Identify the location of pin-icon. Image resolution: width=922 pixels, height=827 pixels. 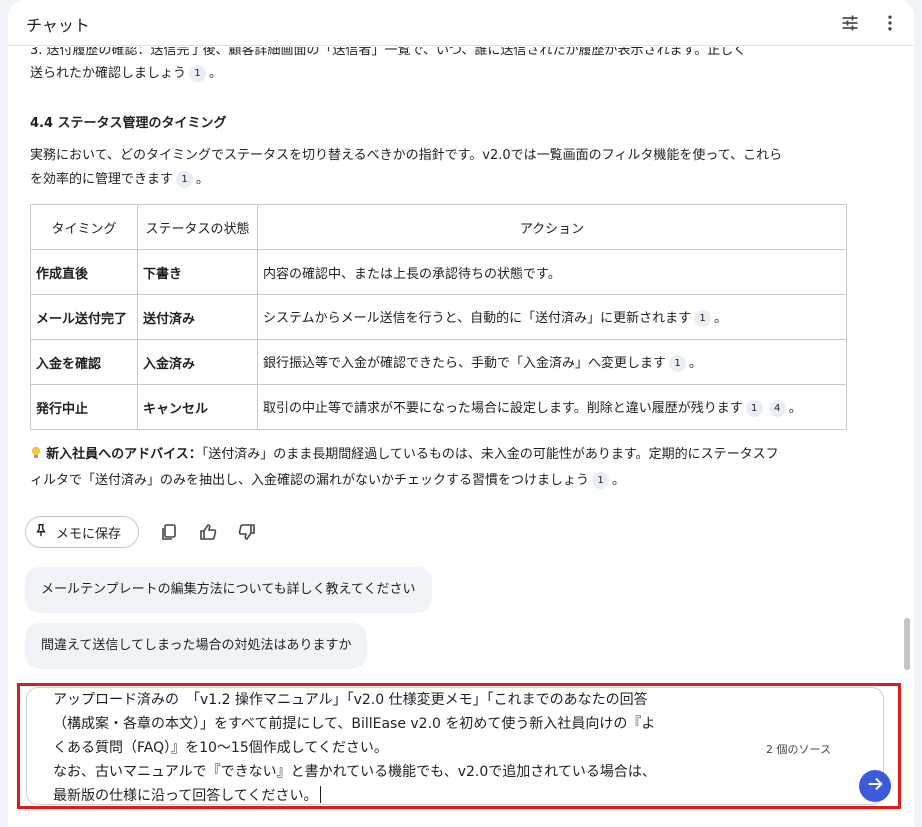
(41, 532).